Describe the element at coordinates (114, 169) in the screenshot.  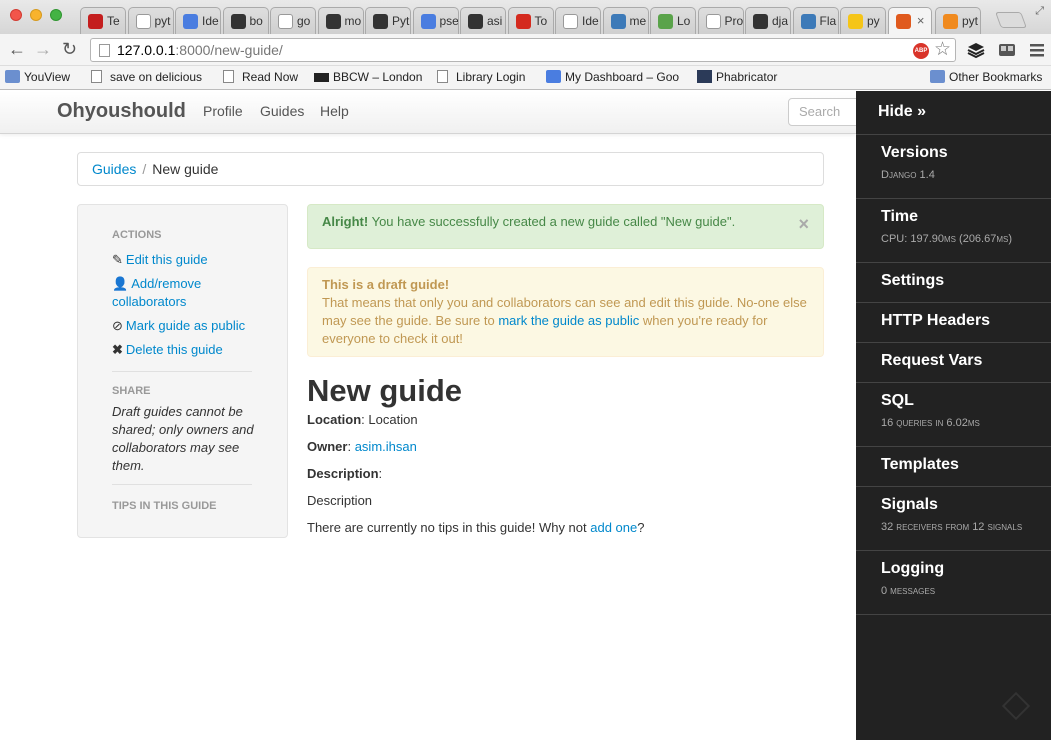
I see `breadcrumb-guides-link: Guides` at that location.